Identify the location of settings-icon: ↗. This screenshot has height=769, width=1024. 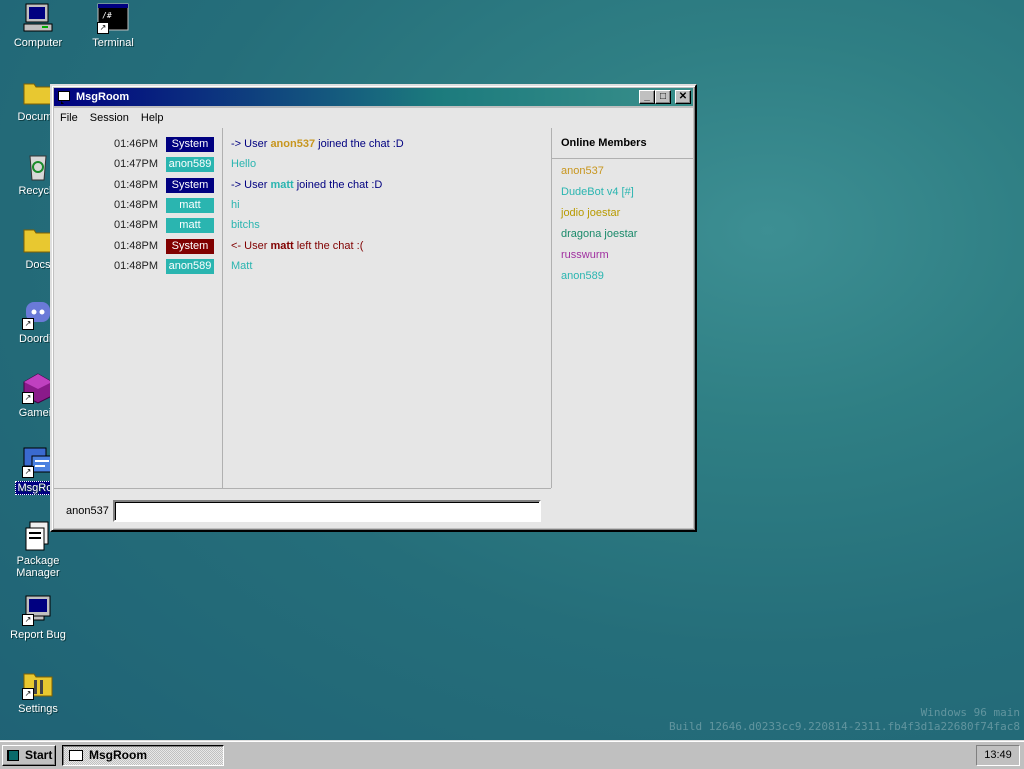
(38, 684).